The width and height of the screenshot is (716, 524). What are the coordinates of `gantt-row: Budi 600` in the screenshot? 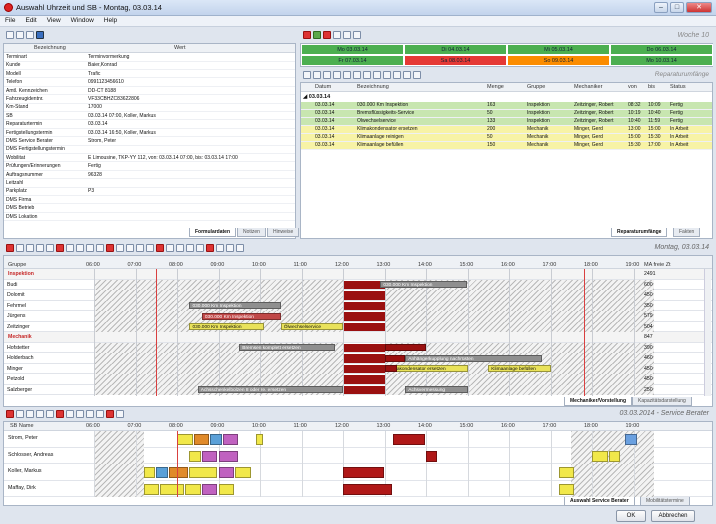 It's located at (358, 284).